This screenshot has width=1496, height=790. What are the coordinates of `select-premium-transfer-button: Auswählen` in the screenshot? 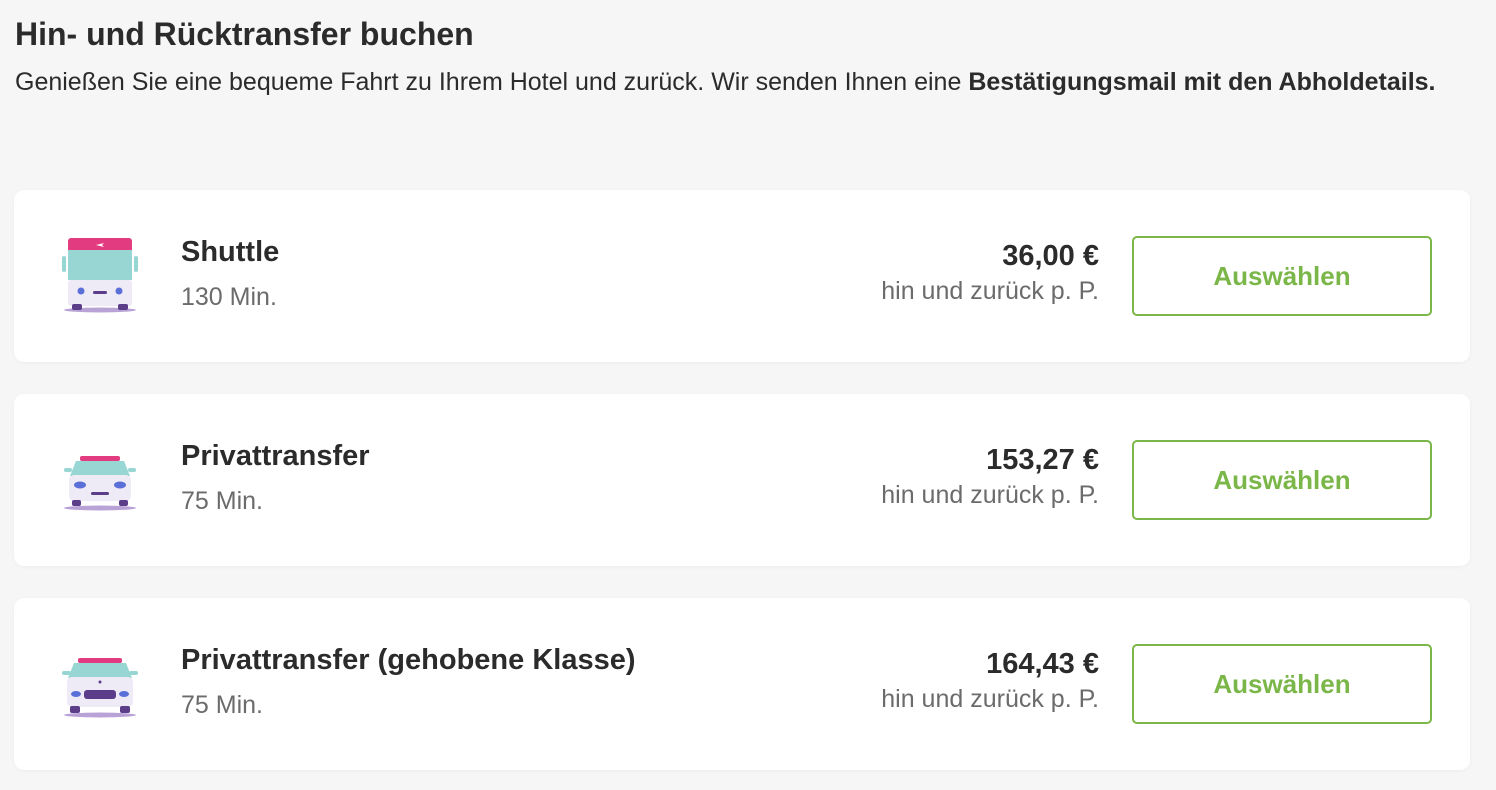 It's located at (1282, 684).